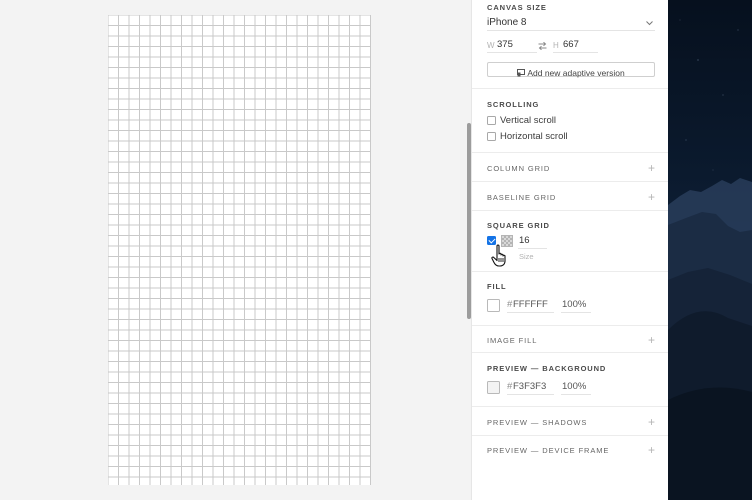  What do you see at coordinates (548, 450) in the screenshot?
I see `preview-device-frame-title: PREVIEW — DEVICE FRAME` at bounding box center [548, 450].